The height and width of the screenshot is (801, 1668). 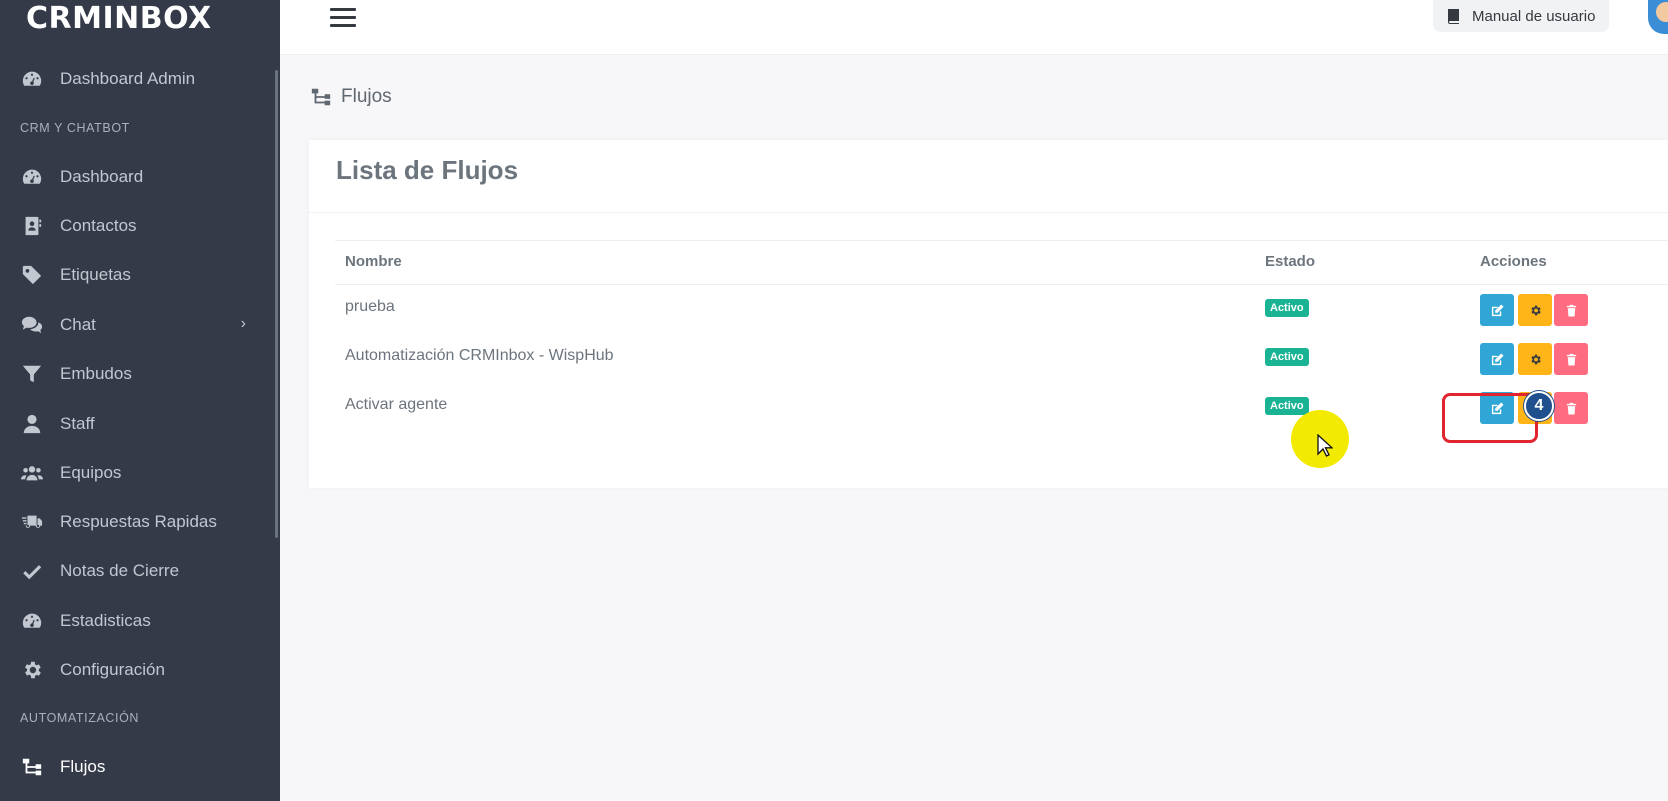 What do you see at coordinates (1453, 16) in the screenshot?
I see `book-icon` at bounding box center [1453, 16].